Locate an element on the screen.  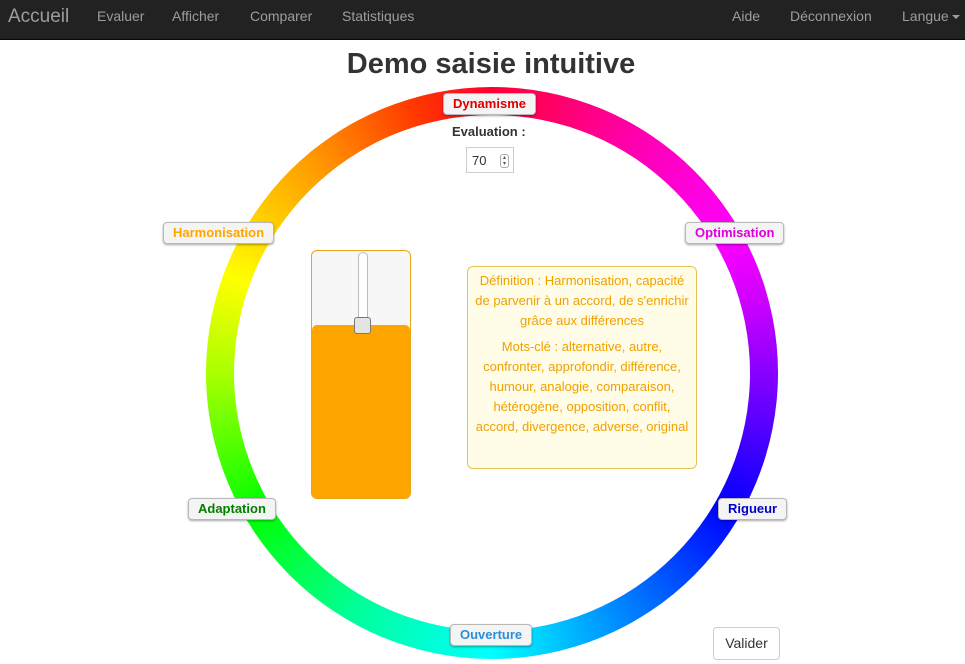
stepper-icon: ▴ ▾ is located at coordinates (504, 161).